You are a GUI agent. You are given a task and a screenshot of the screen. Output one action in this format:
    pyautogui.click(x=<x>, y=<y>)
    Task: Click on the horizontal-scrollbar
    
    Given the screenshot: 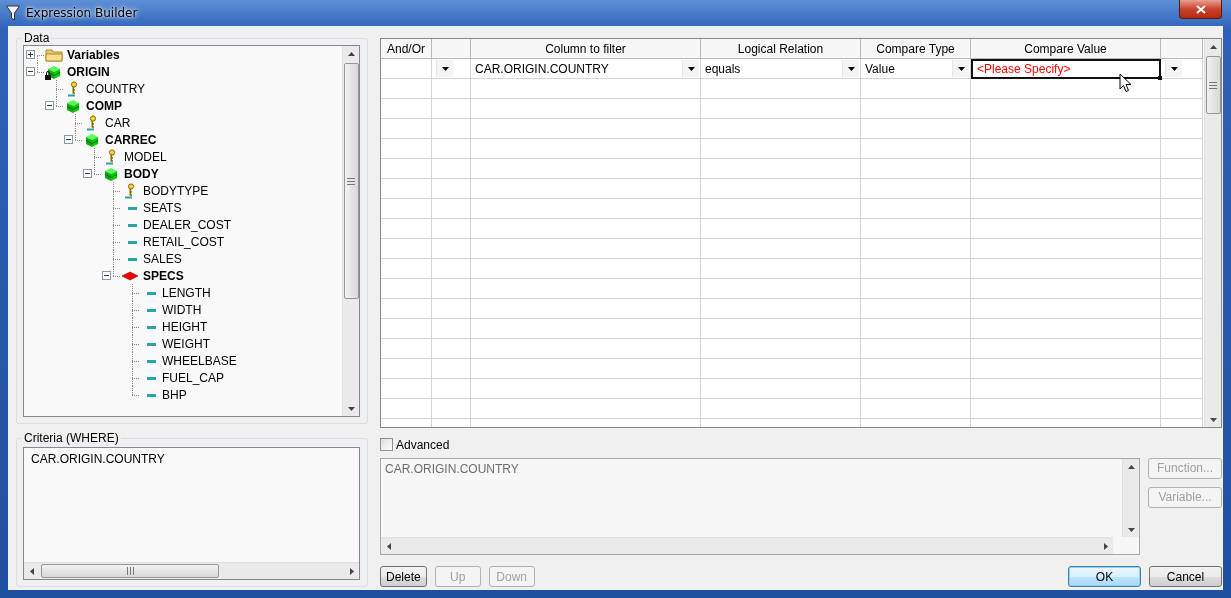 What is the action you would take?
    pyautogui.click(x=191, y=570)
    